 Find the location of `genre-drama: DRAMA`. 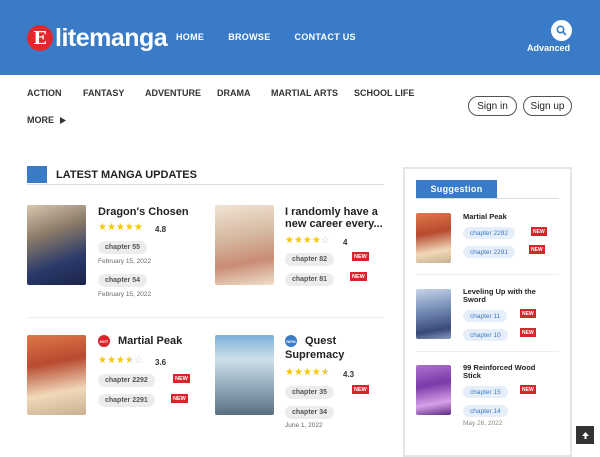

genre-drama: DRAMA is located at coordinates (234, 93).